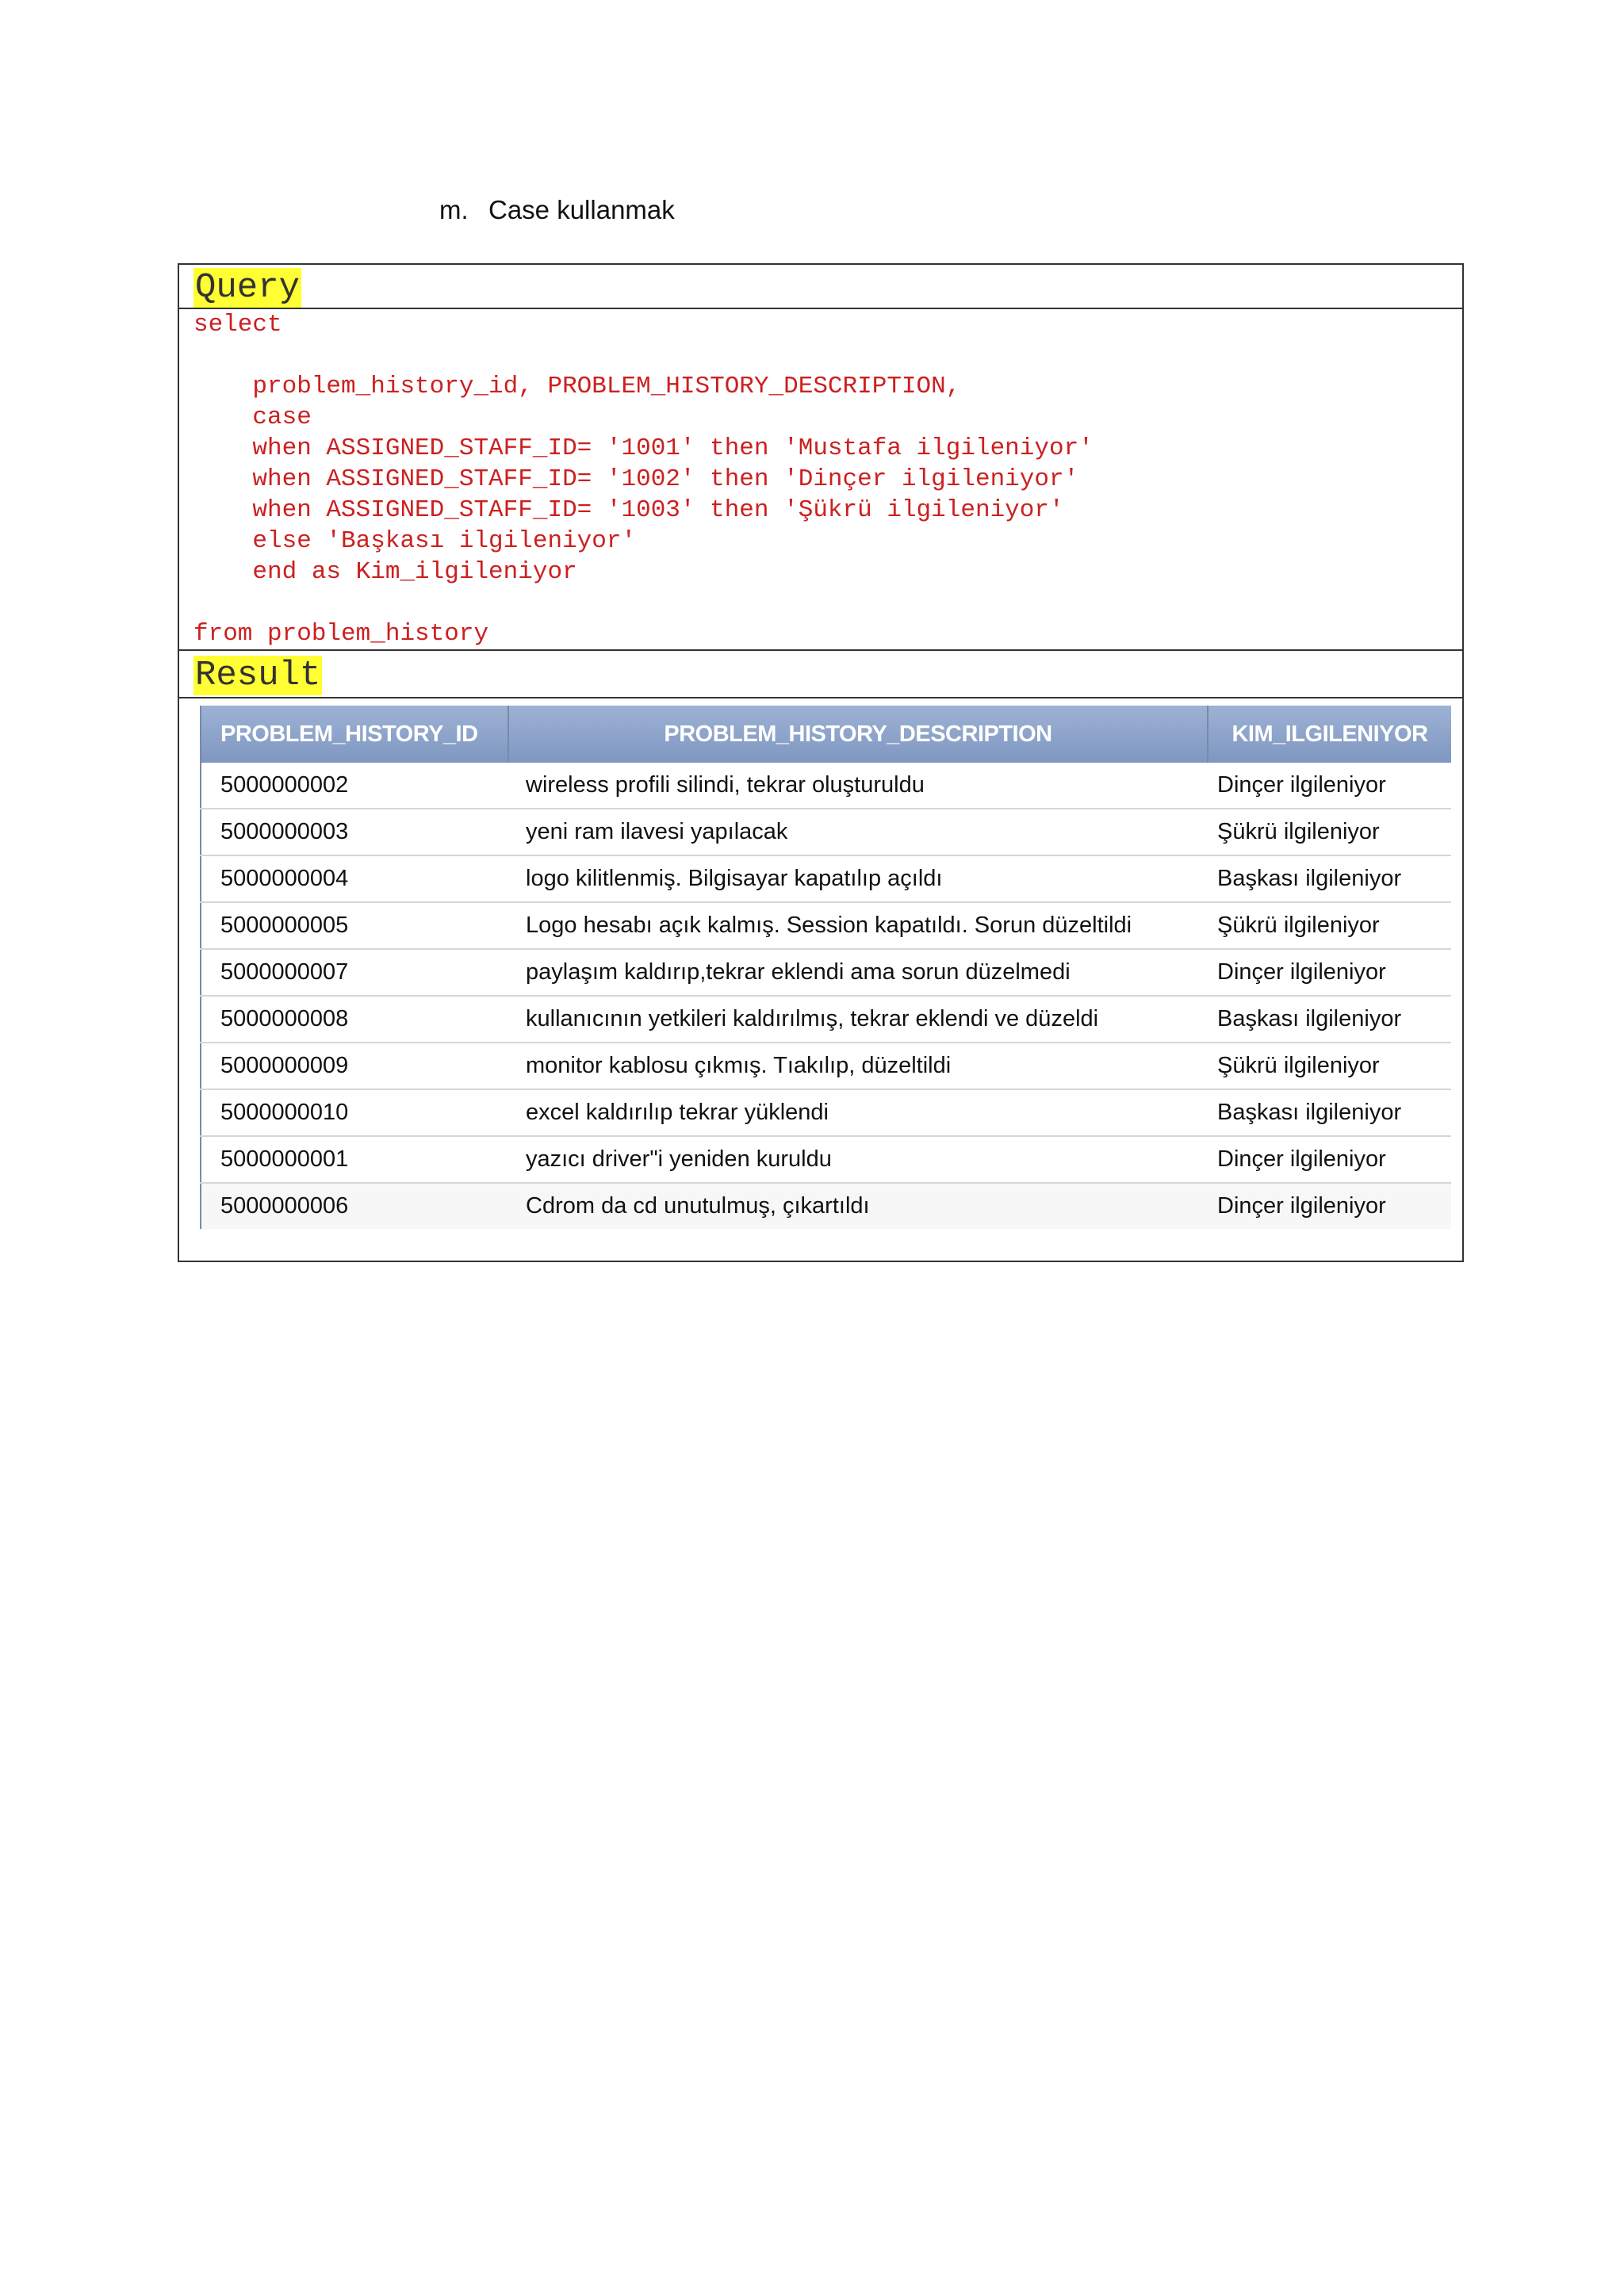  What do you see at coordinates (1329, 735) in the screenshot?
I see `column-header-kim-ilgileniyor: KIM_ILGILENIYOR` at bounding box center [1329, 735].